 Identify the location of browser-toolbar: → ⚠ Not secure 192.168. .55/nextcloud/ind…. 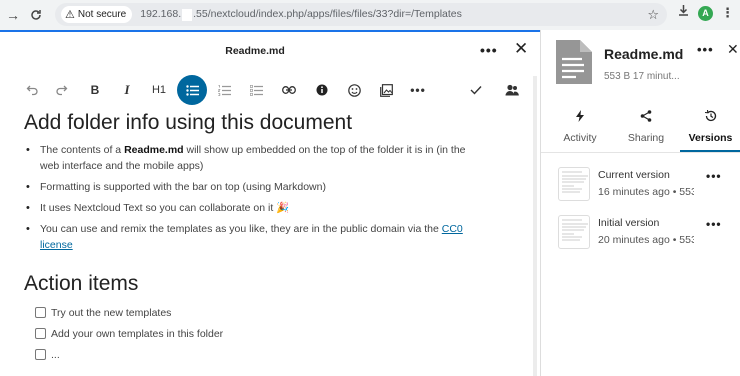
(370, 15).